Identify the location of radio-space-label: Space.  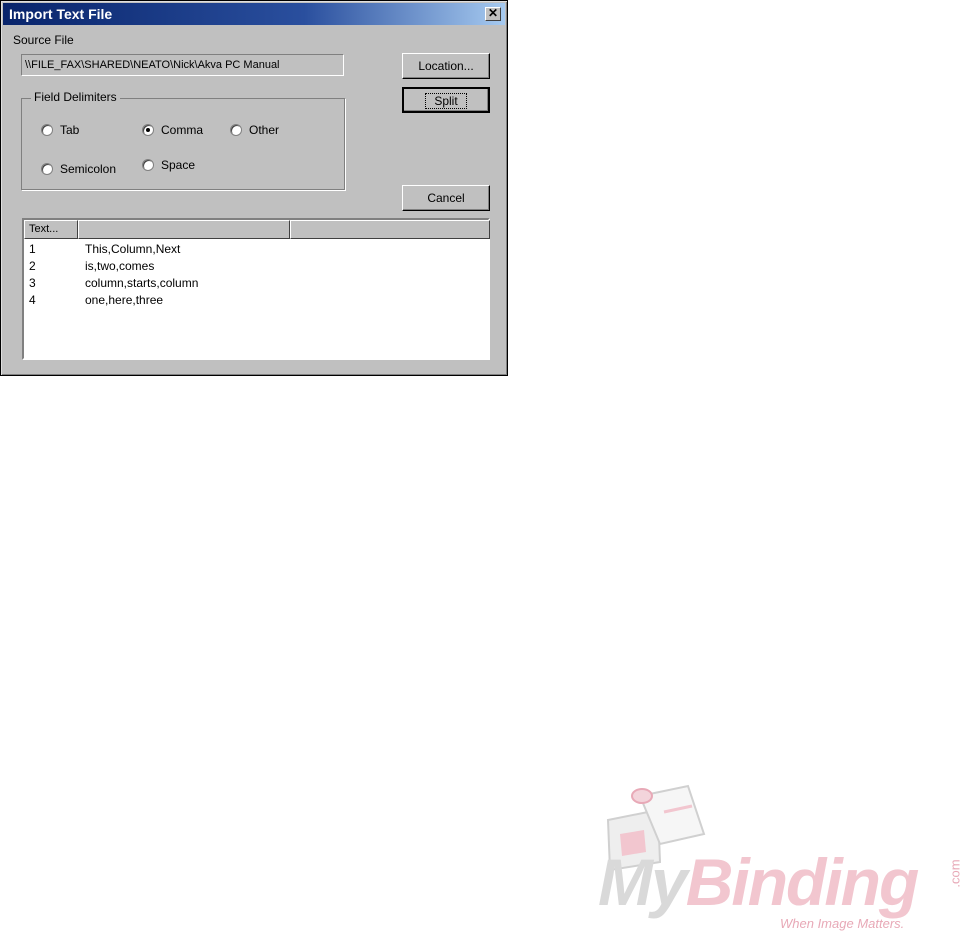
(178, 165).